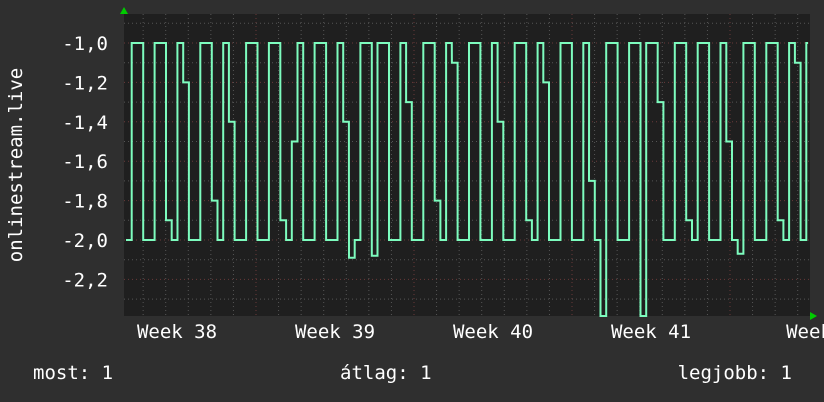 This screenshot has height=402, width=824. I want to click on legend-max: legjobb: 1, so click(734, 373).